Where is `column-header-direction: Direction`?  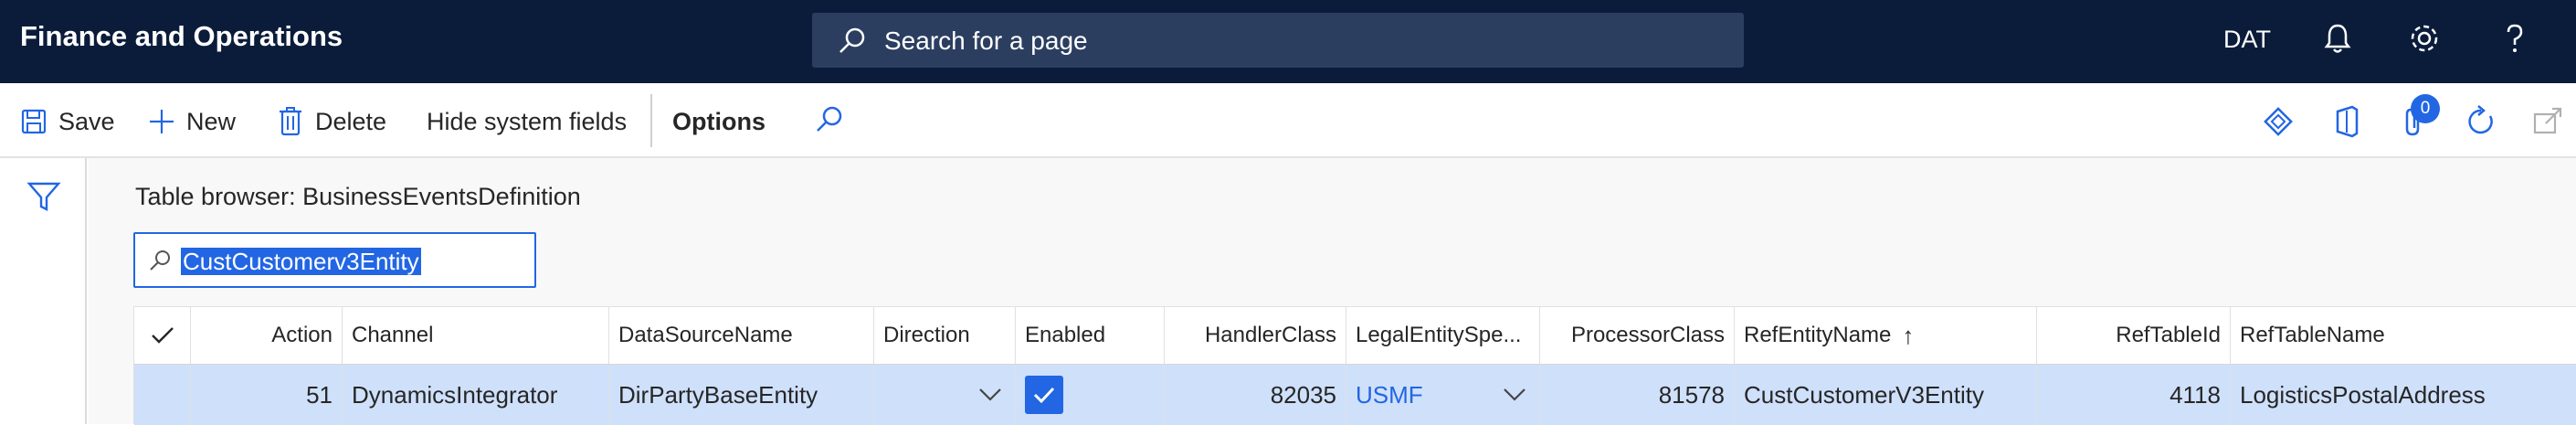
column-header-direction: Direction is located at coordinates (945, 335).